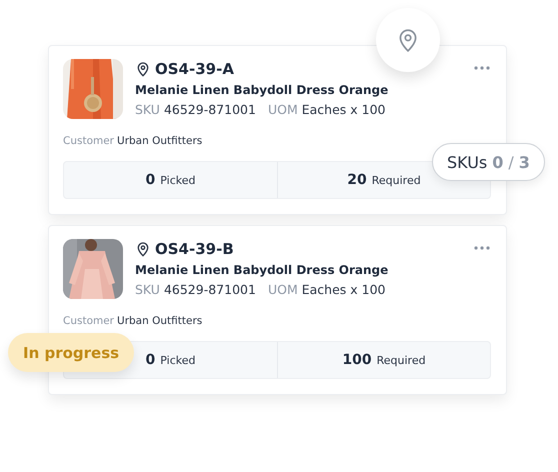 This screenshot has width=558, height=472. What do you see at coordinates (467, 162) in the screenshot?
I see `skus-label: SKUs` at bounding box center [467, 162].